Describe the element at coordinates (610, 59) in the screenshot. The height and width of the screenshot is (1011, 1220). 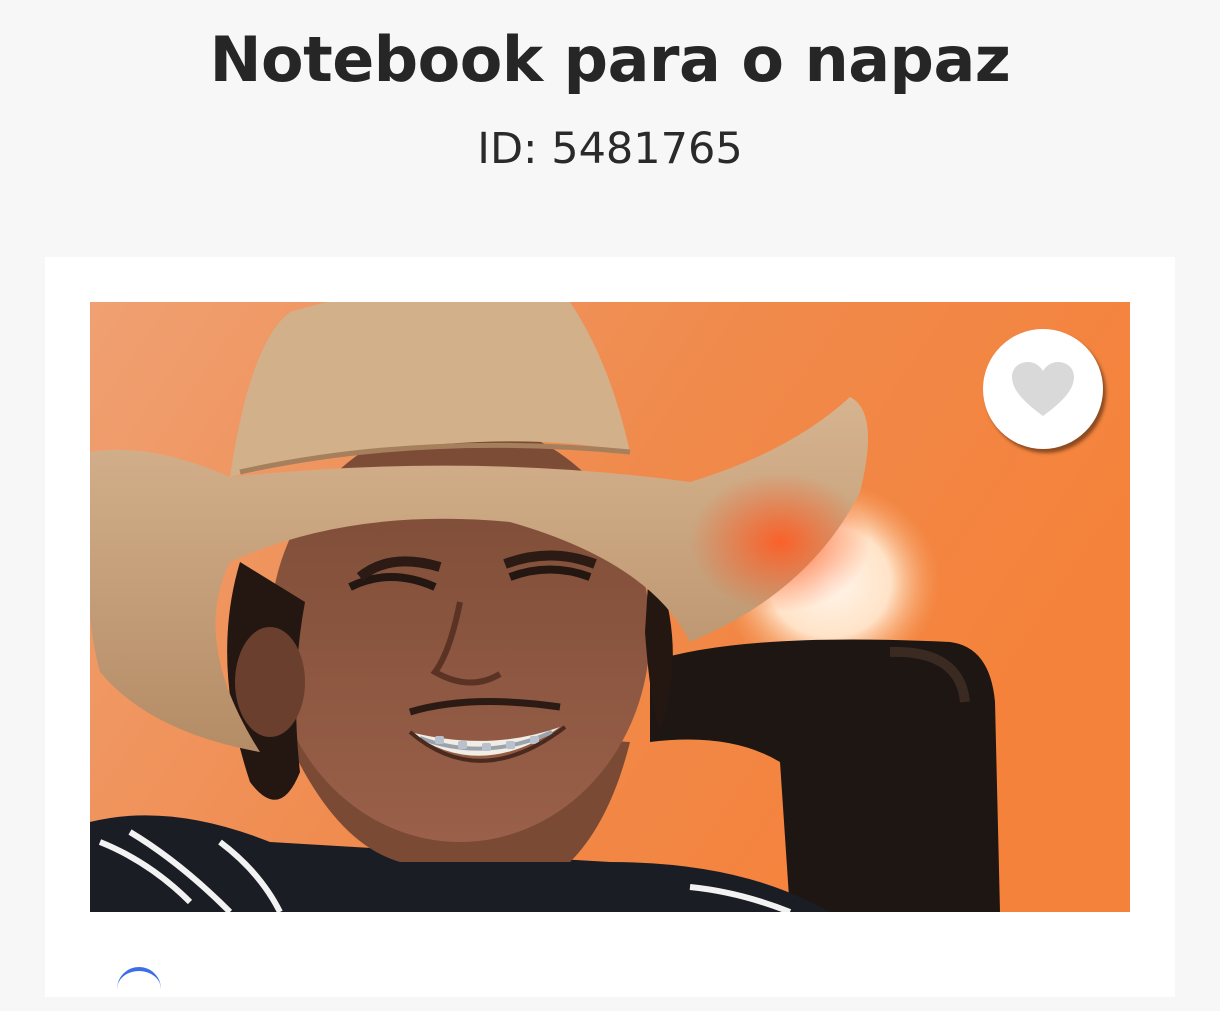
I see `page-title: Notebook para o napaz` at that location.